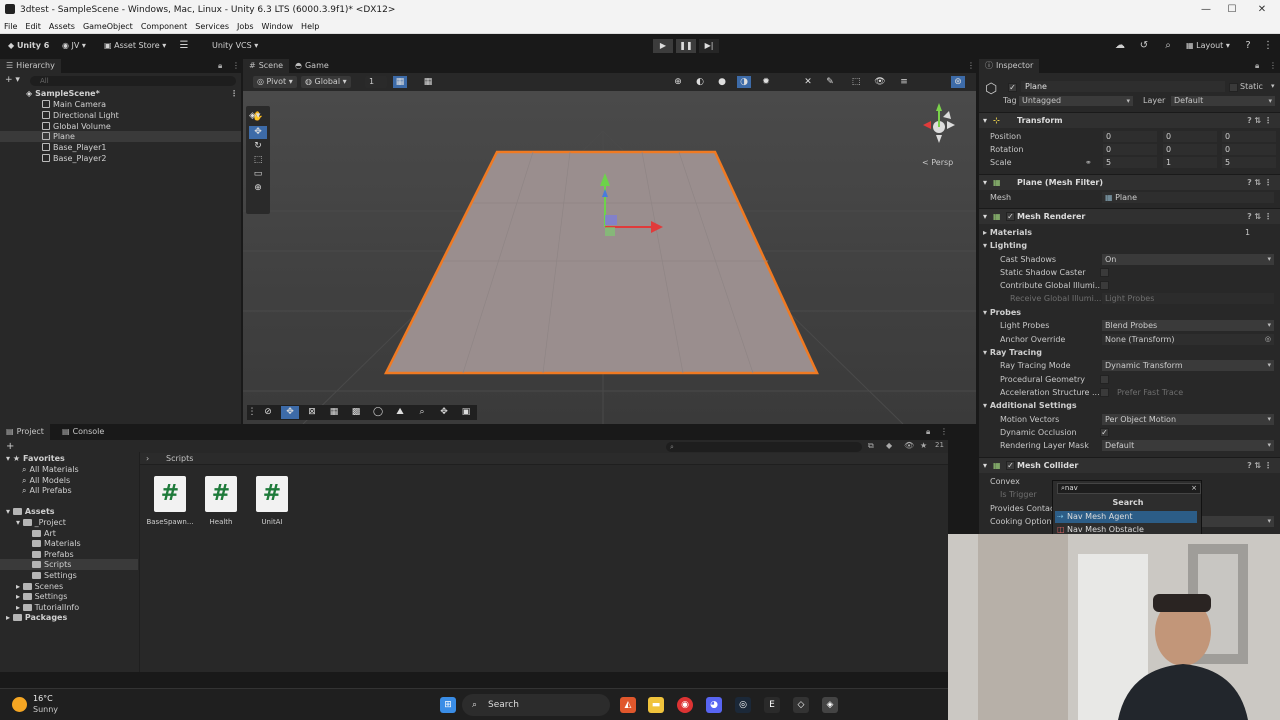 The image size is (1280, 720). What do you see at coordinates (686, 46) in the screenshot?
I see `pause-button: ❚❚` at bounding box center [686, 46].